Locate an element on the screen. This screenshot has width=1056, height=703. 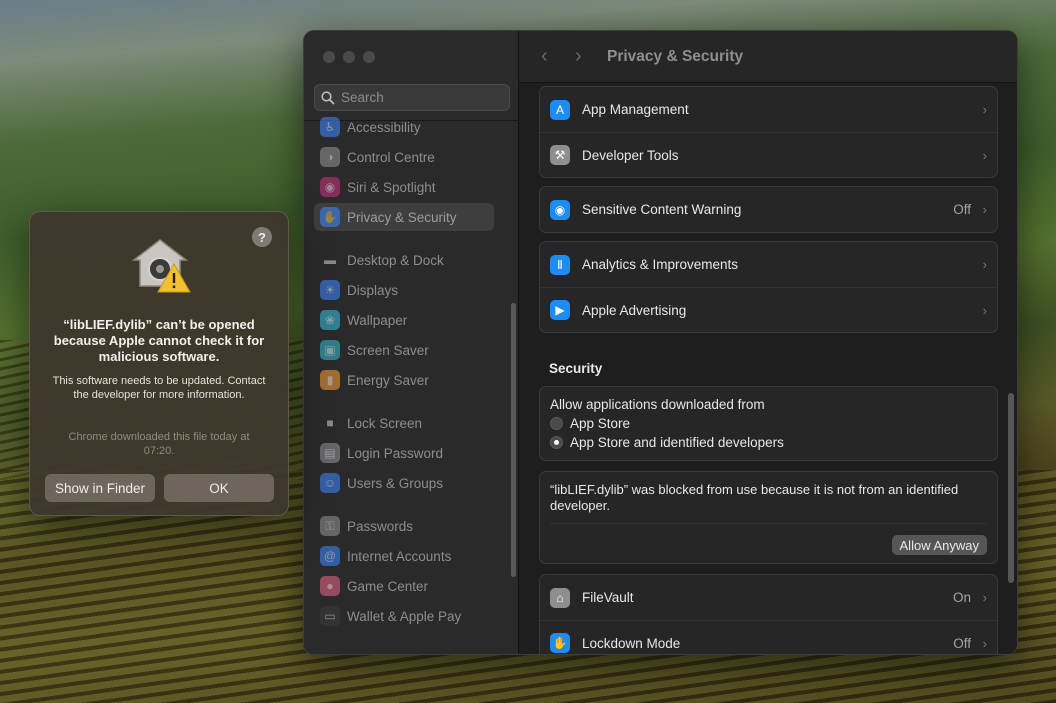
sidebar-item-label: Users & Groups is located at coordinates (395, 483).